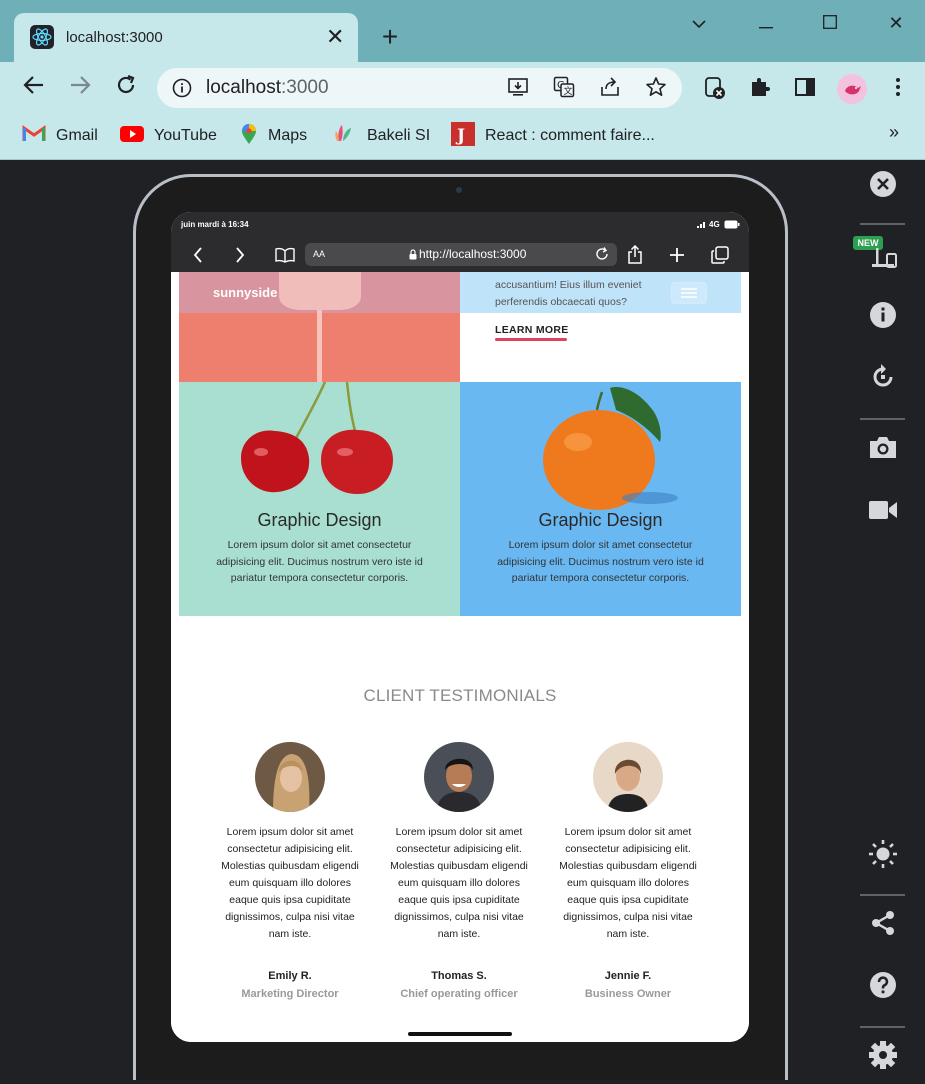 This screenshot has width=925, height=1084. I want to click on hamburger-menu-button, so click(689, 293).